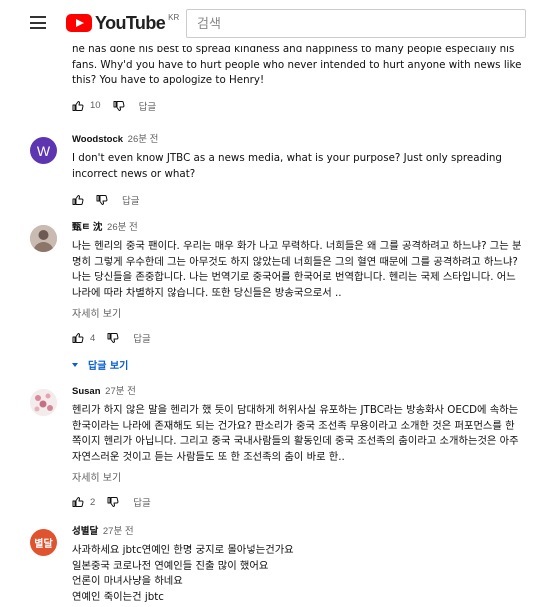  I want to click on logo-region: KR, so click(174, 17).